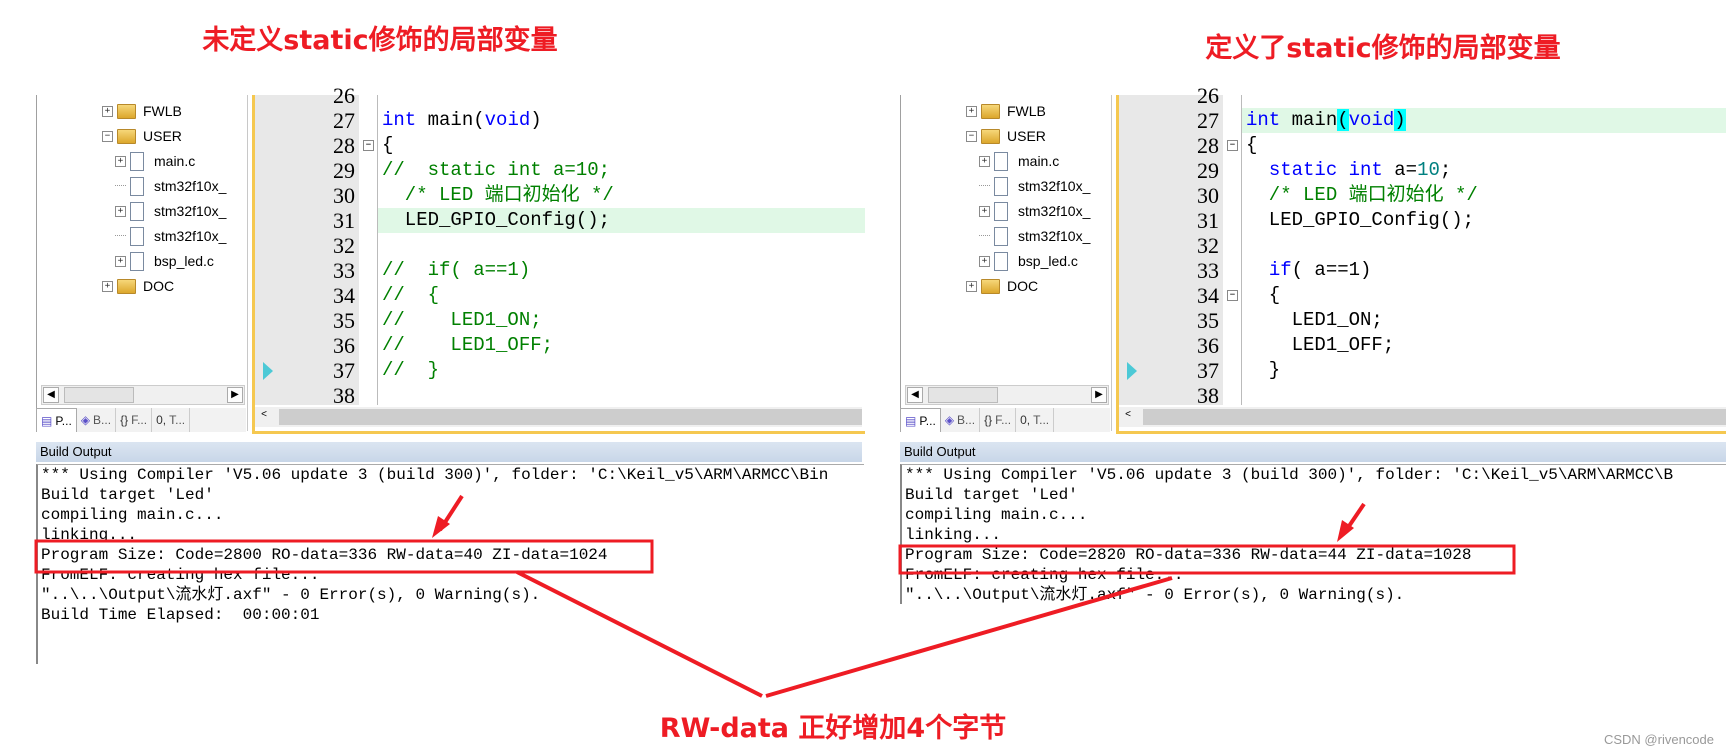 Image resolution: width=1726 pixels, height=755 pixels. I want to click on code-text: LED_GPIO_Config();, so click(621, 220).